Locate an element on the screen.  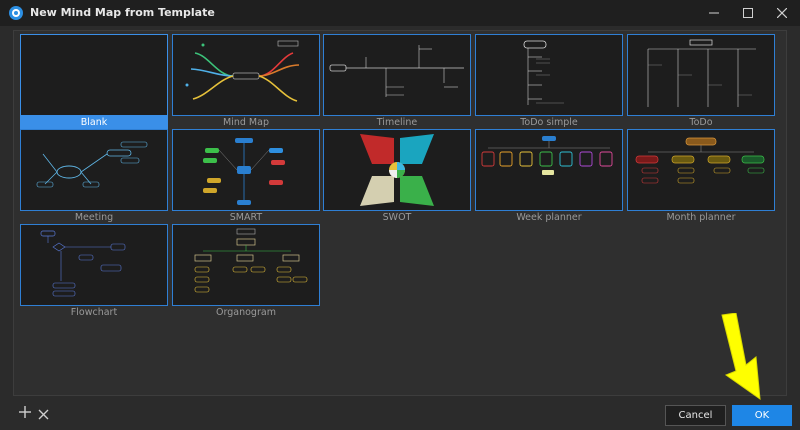
annotation-arrow-icon is located at coordinates (741, 357).